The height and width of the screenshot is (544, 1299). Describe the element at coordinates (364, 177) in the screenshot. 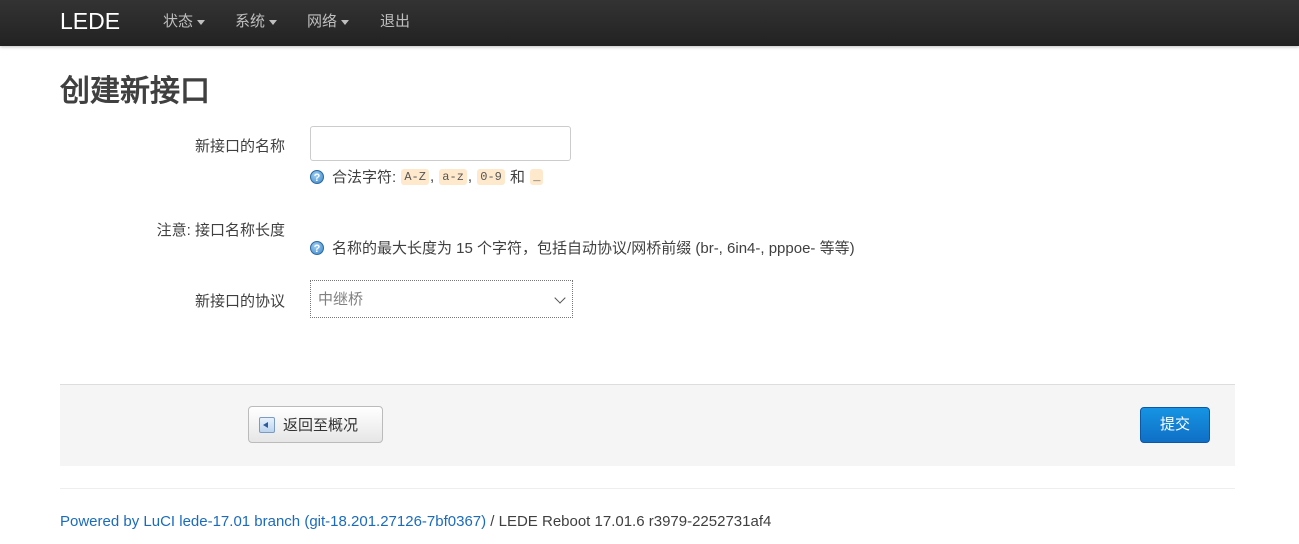

I see `hint-prefix: 合法字符:` at that location.